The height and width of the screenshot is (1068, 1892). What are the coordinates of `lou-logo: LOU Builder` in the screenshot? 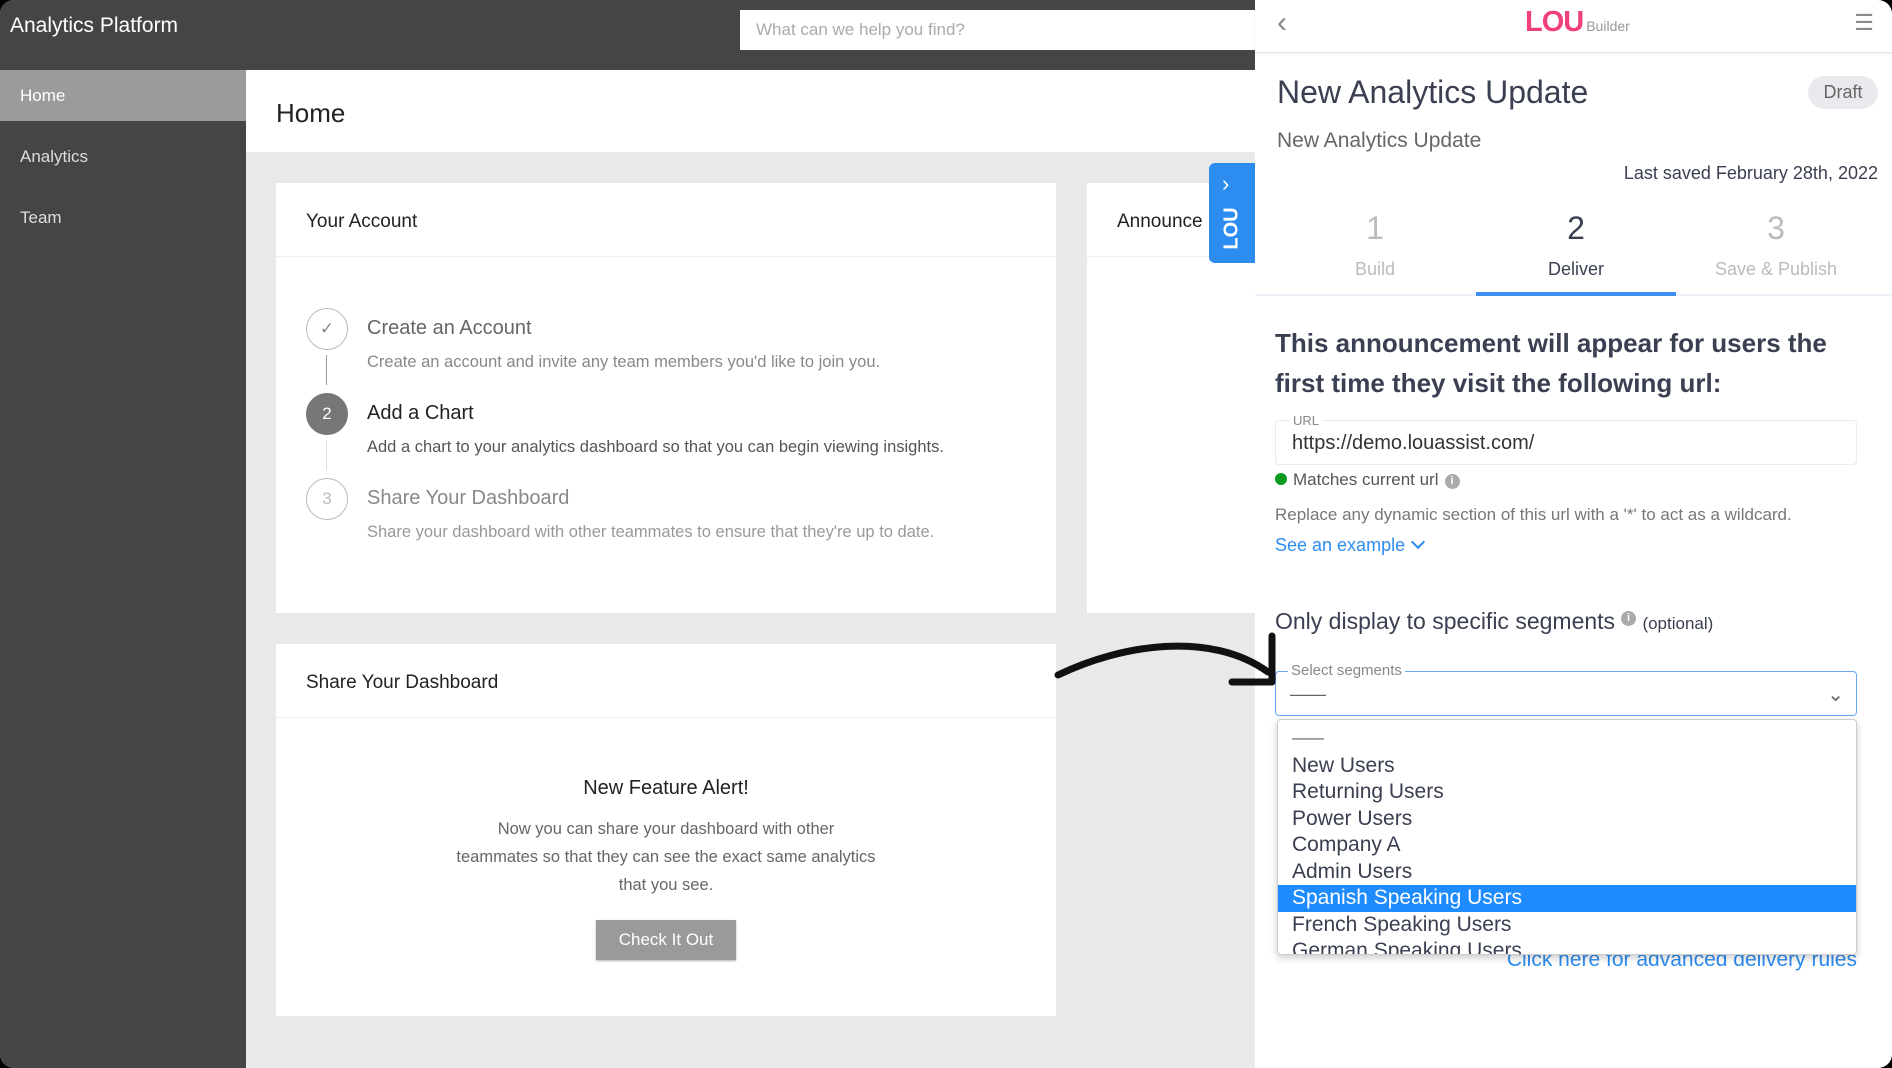 It's located at (1577, 22).